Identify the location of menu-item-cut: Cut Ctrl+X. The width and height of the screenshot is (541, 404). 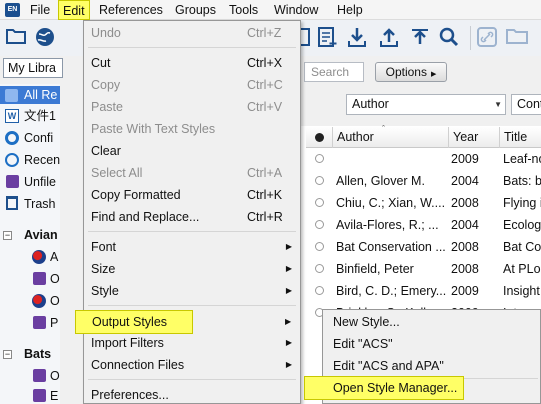
(192, 63).